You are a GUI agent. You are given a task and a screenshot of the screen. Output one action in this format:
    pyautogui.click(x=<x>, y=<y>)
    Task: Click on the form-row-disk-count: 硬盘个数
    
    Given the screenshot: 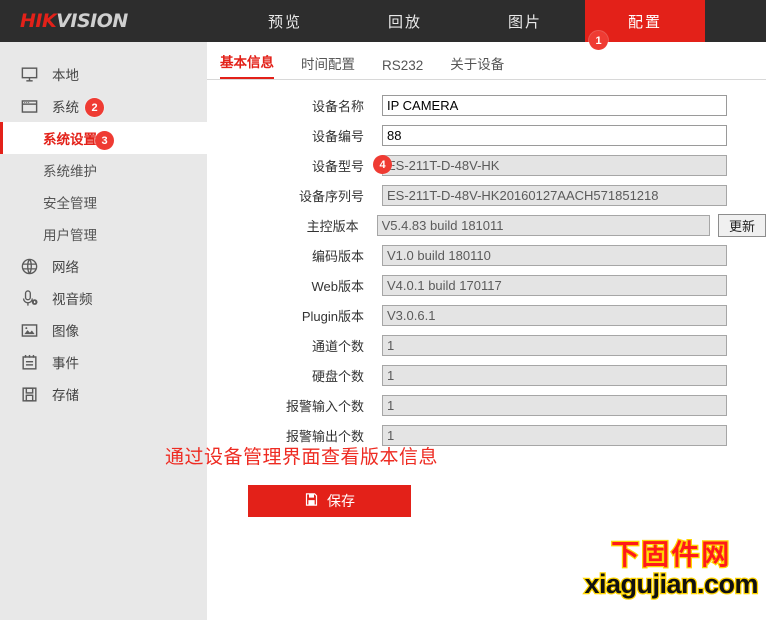 What is the action you would take?
    pyautogui.click(x=486, y=375)
    